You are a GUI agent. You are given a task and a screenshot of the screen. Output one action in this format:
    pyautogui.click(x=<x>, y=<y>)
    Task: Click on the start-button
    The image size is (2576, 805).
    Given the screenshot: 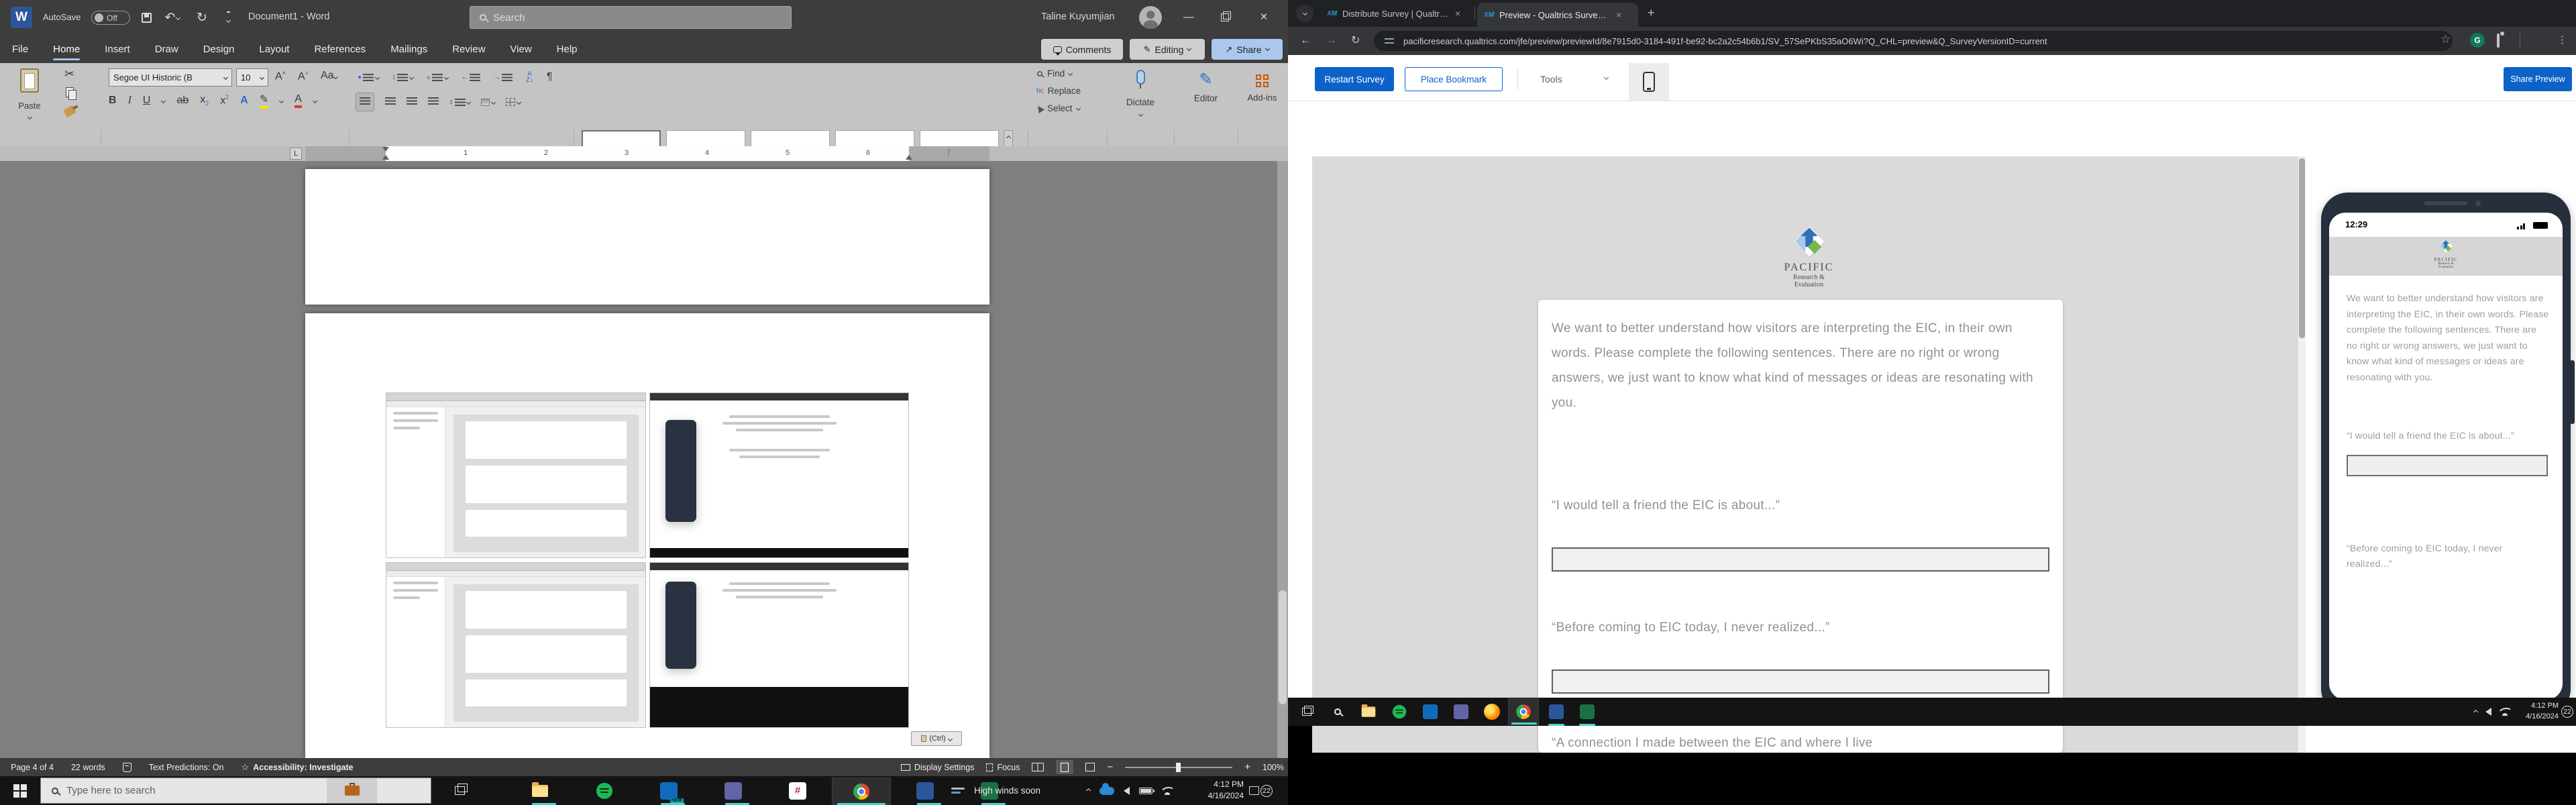 What is the action you would take?
    pyautogui.click(x=20, y=790)
    